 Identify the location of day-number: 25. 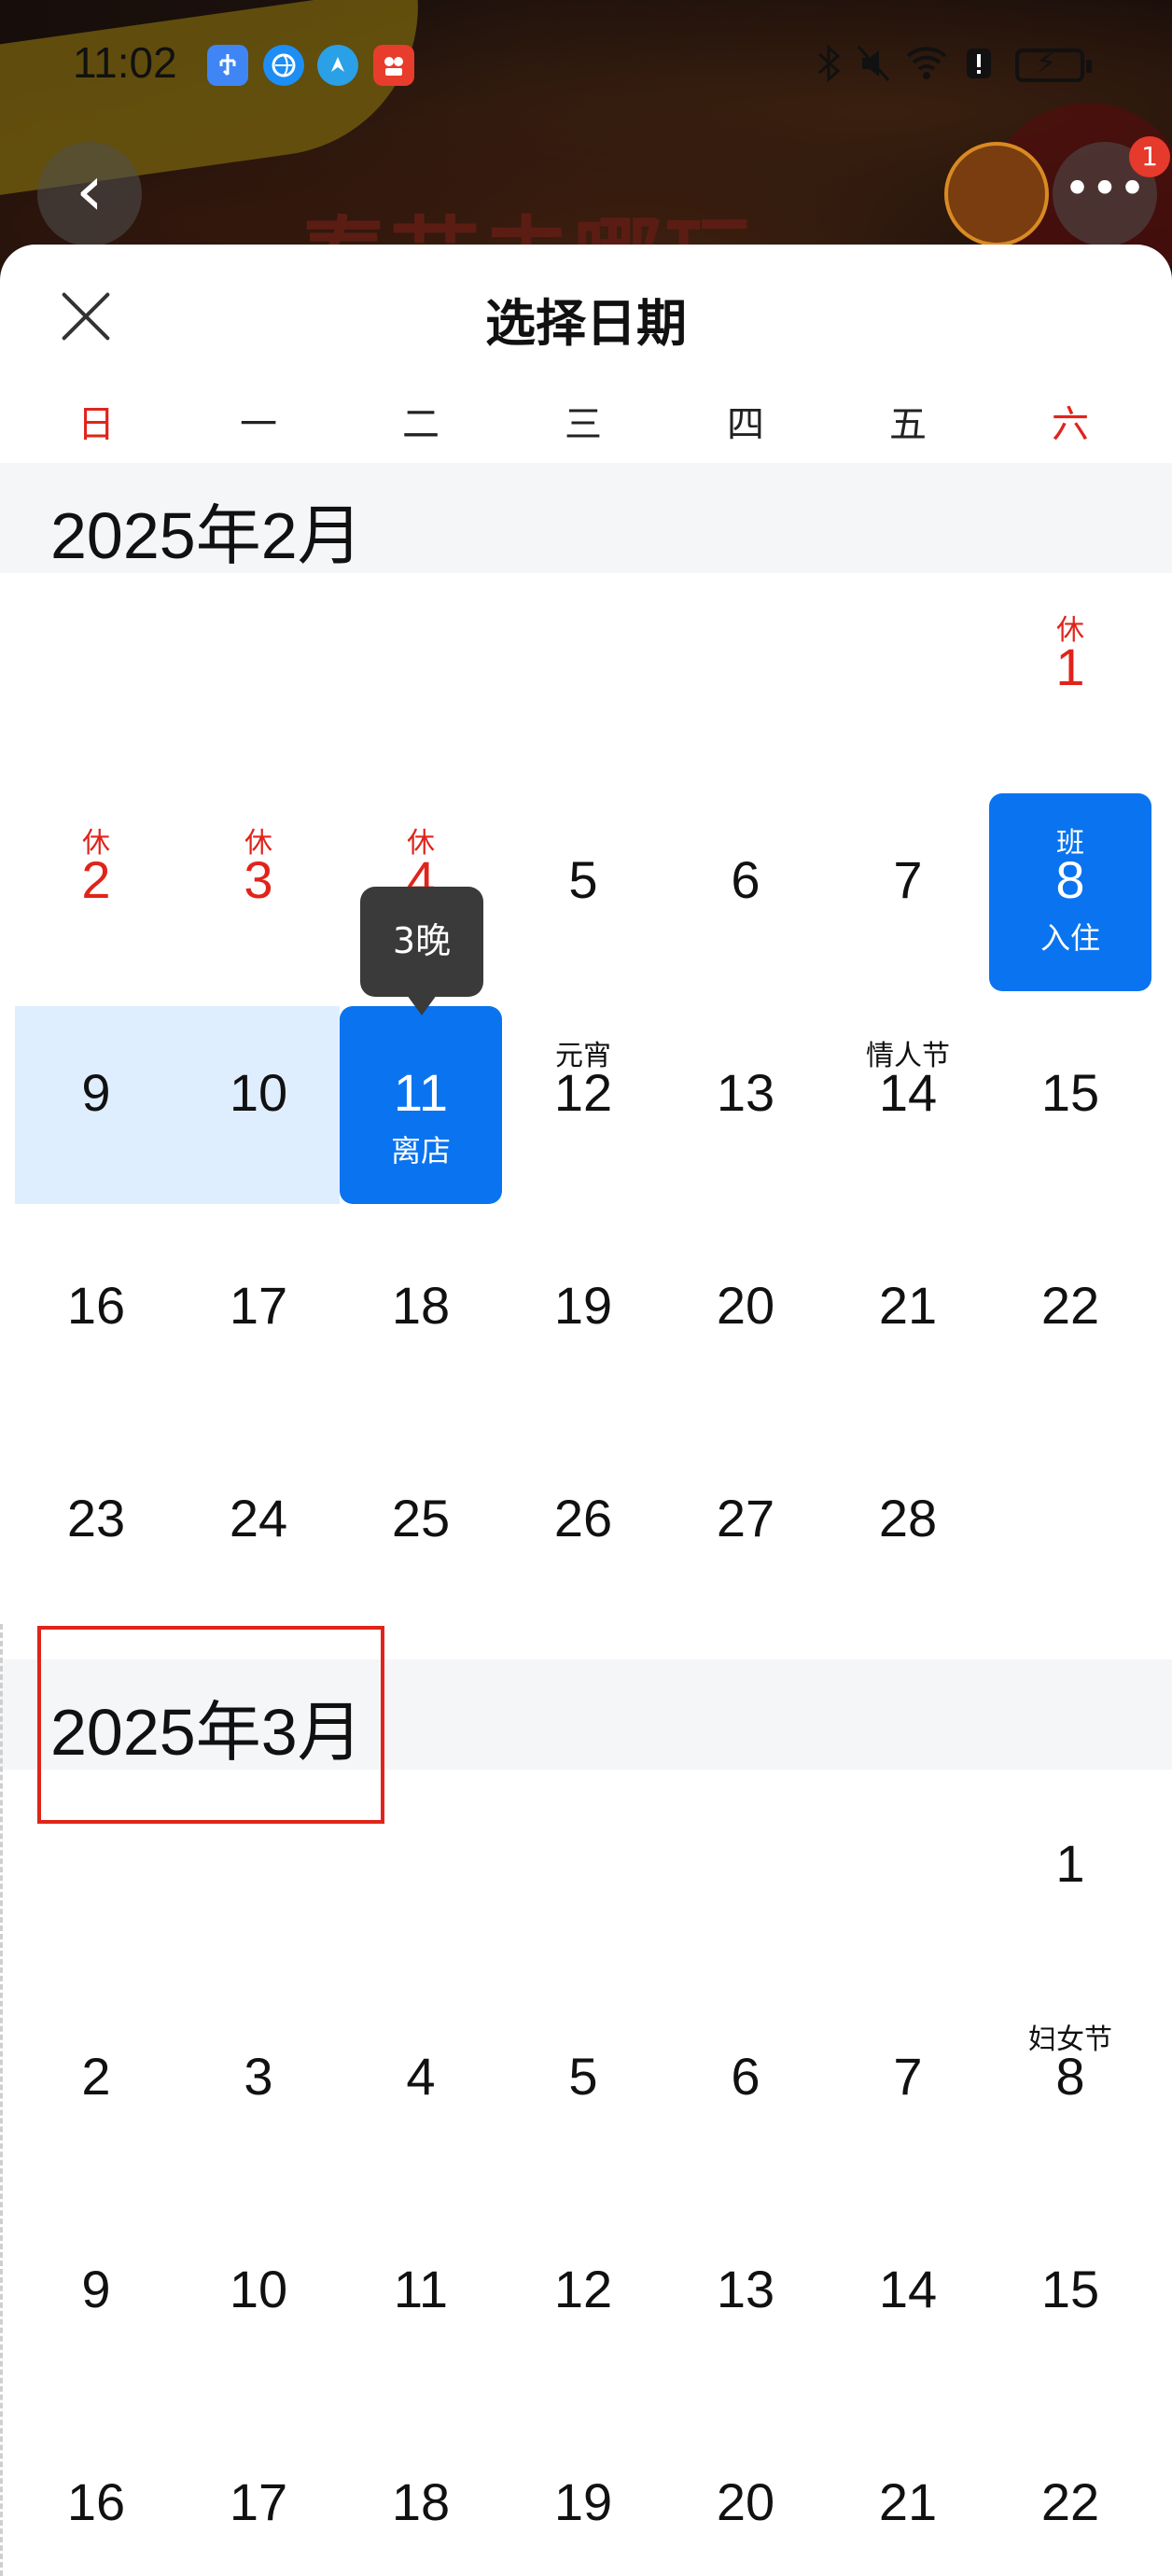
(421, 1518).